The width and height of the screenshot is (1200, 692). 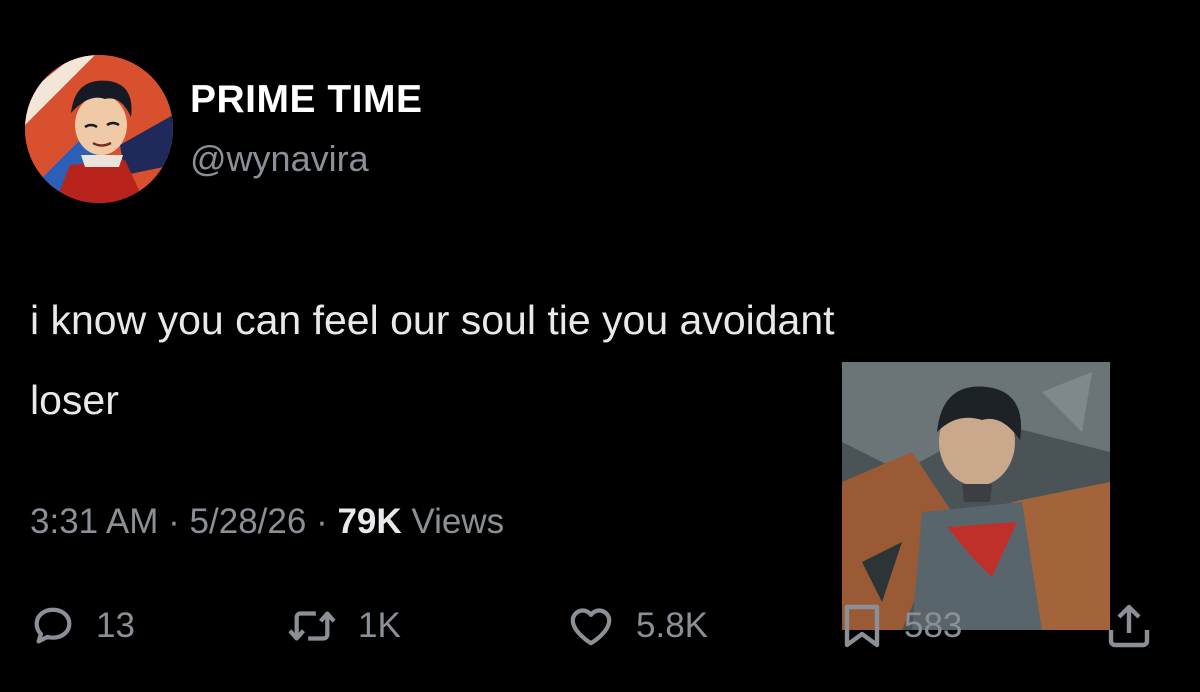 What do you see at coordinates (369, 521) in the screenshot?
I see `views-count: 79K` at bounding box center [369, 521].